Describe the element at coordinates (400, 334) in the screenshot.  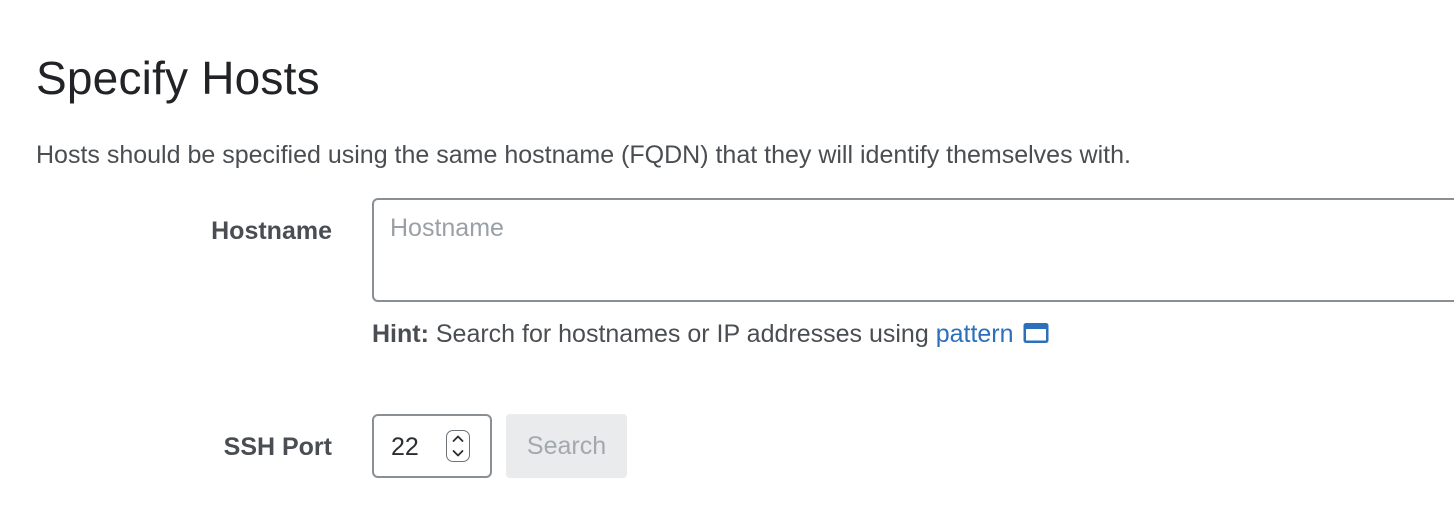
I see `hint-label: Hint:` at that location.